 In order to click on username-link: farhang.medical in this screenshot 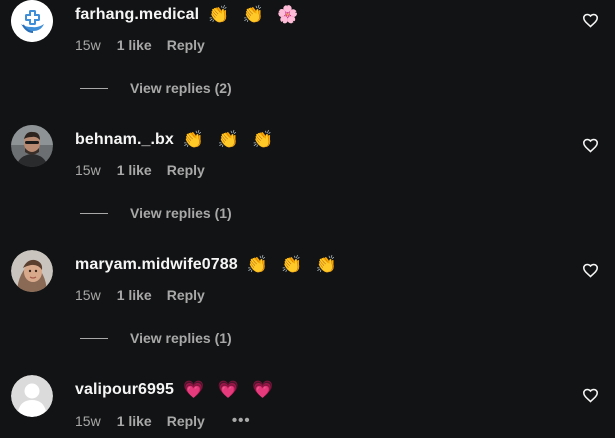, I will do `click(137, 15)`.